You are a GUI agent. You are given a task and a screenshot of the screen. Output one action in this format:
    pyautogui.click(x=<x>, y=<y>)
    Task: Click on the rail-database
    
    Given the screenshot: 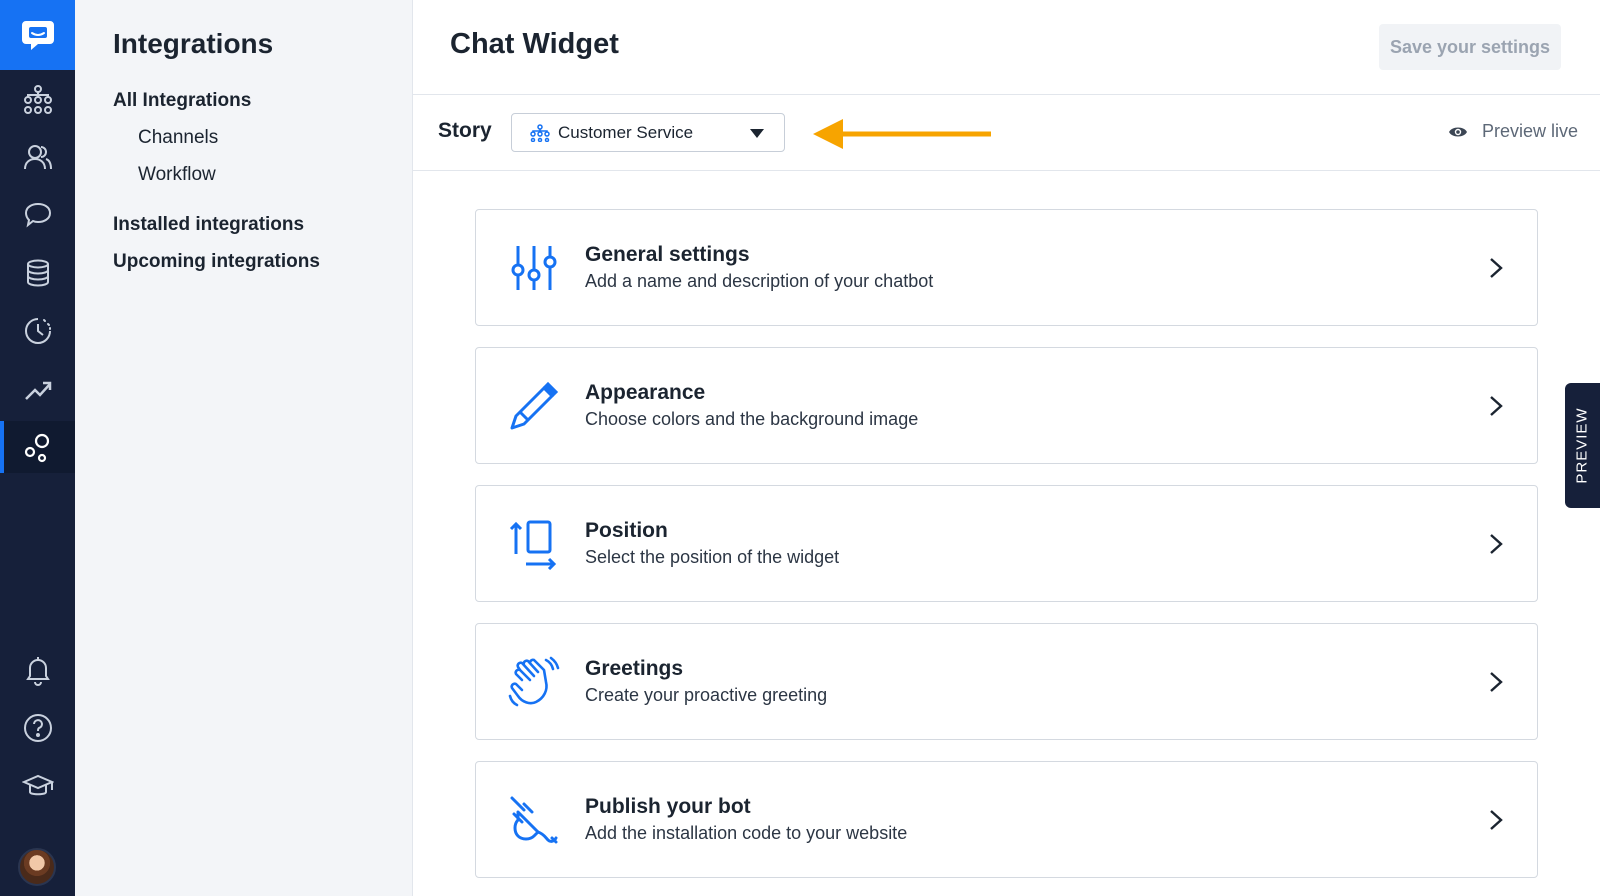 What is the action you would take?
    pyautogui.click(x=37, y=273)
    